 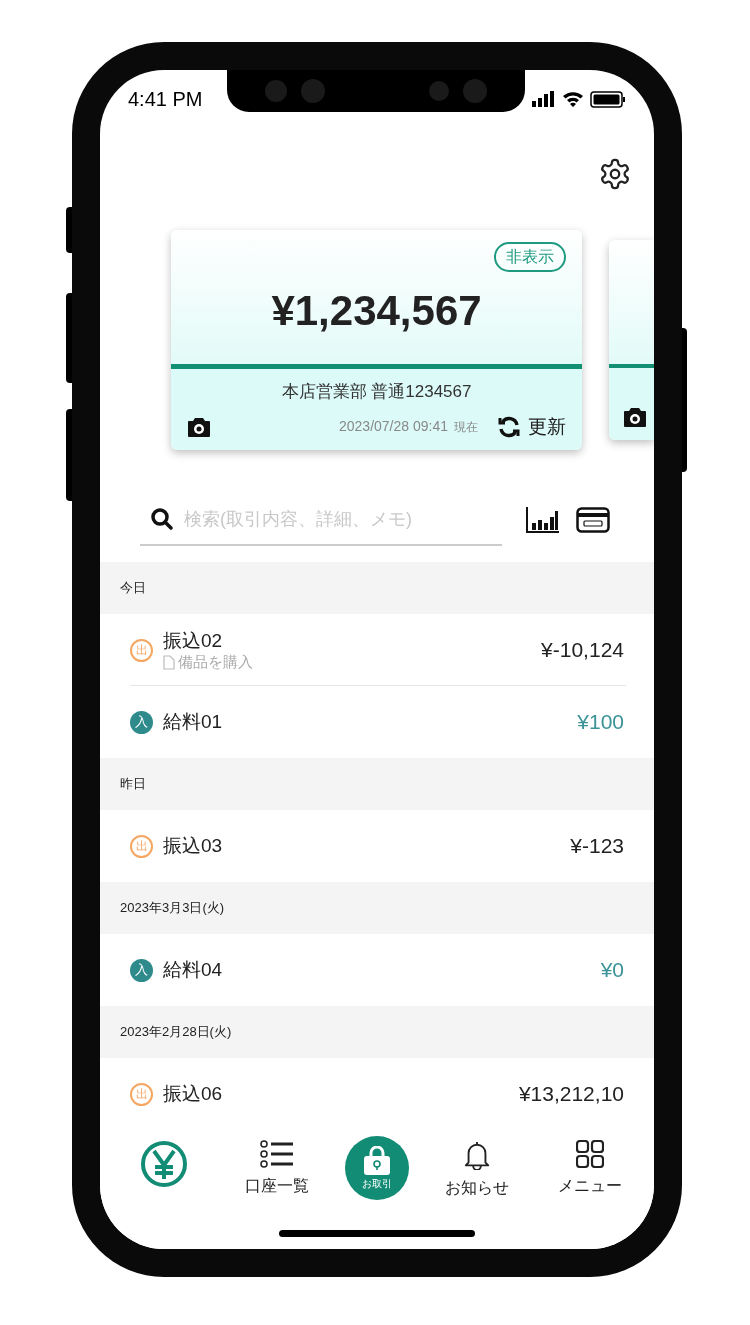 I want to click on date-header: 今日, so click(x=133, y=588).